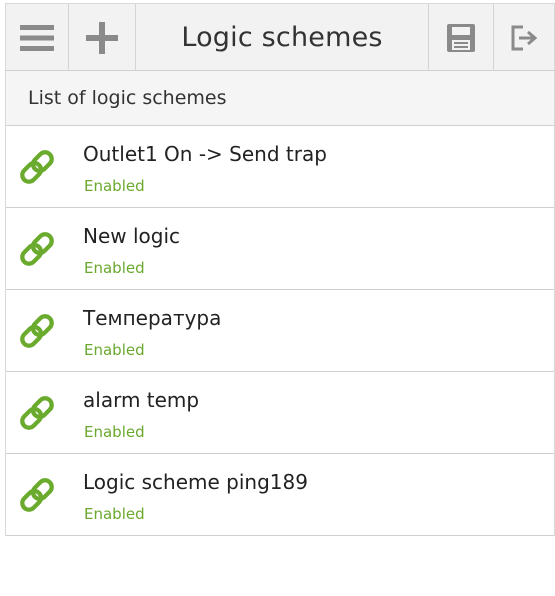 Image resolution: width=555 pixels, height=596 pixels. I want to click on menu-button, so click(37, 37).